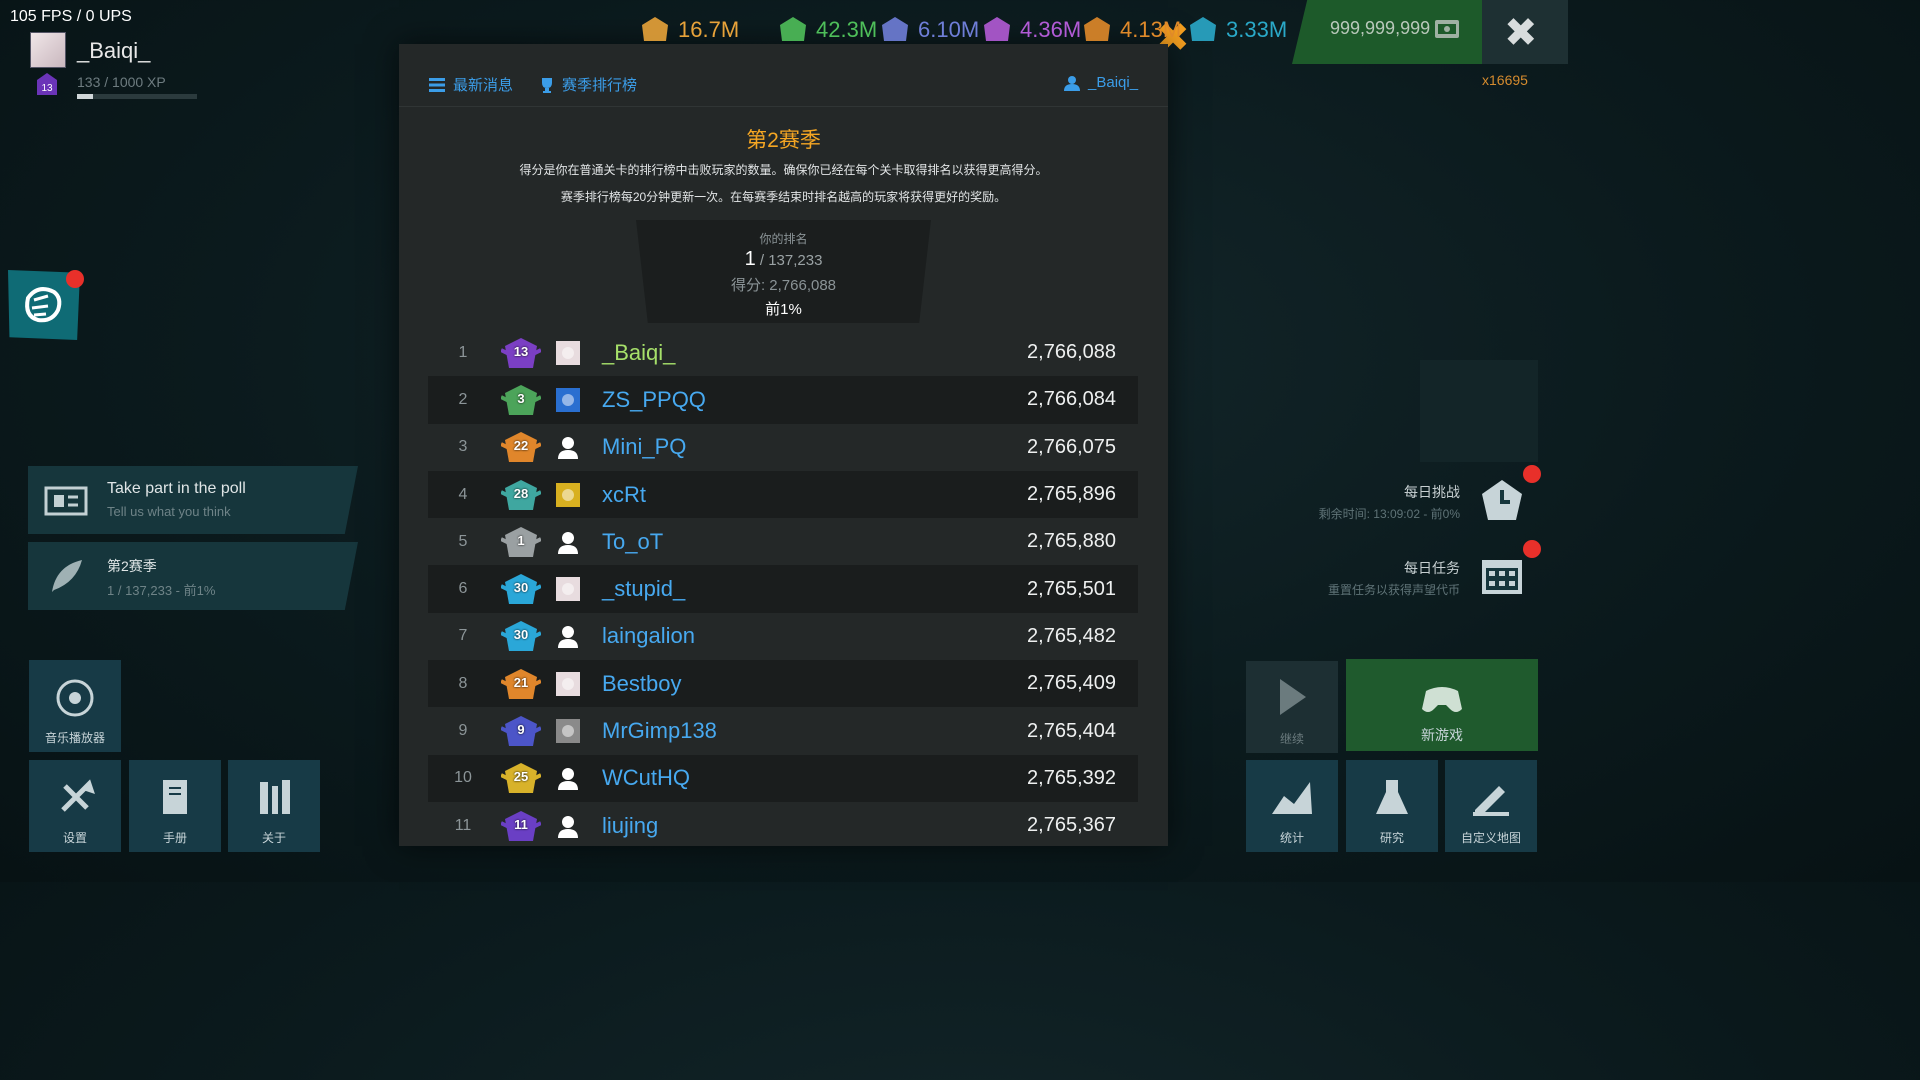  What do you see at coordinates (1380, 492) in the screenshot?
I see `daily-challenge-title: 每日挑战` at bounding box center [1380, 492].